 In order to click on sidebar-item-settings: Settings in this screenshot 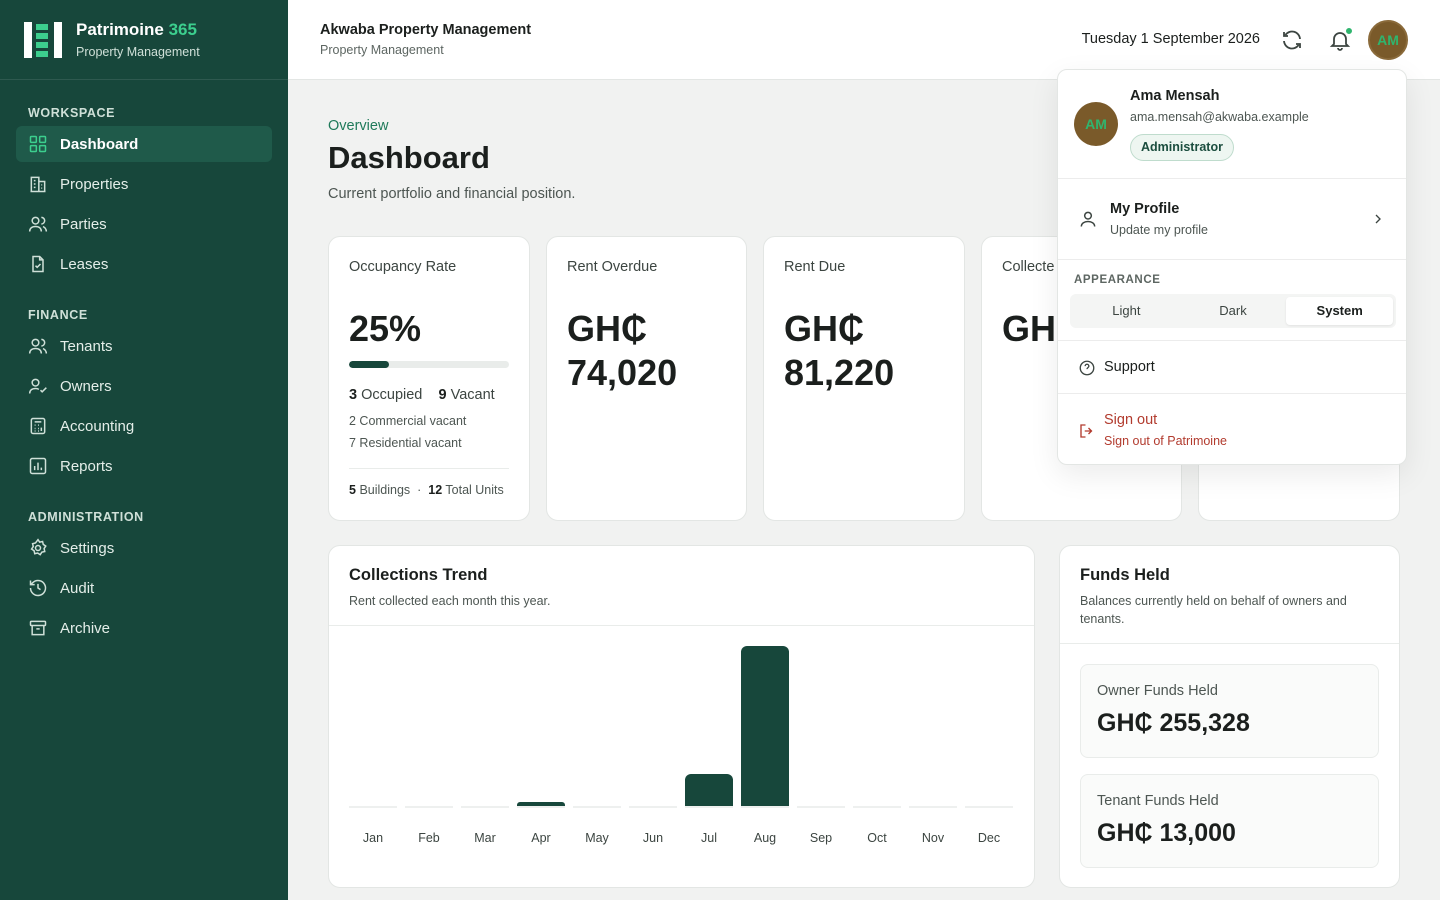, I will do `click(144, 548)`.